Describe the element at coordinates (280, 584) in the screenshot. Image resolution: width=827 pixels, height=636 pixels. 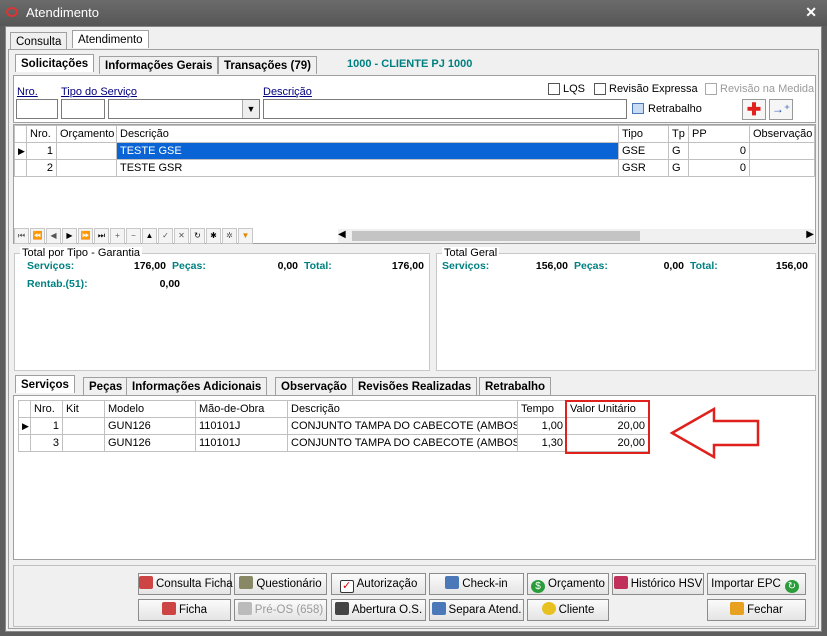
I see `questionario-button: Questionário` at that location.